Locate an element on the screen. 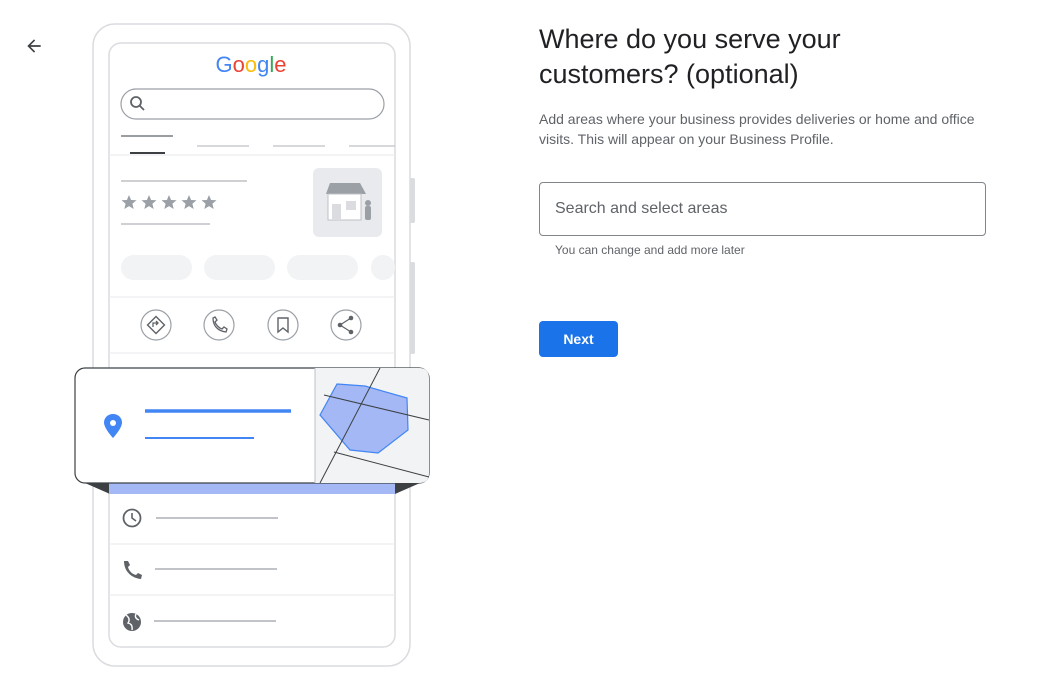 The image size is (1042, 686). arrow-back-icon is located at coordinates (34, 46).